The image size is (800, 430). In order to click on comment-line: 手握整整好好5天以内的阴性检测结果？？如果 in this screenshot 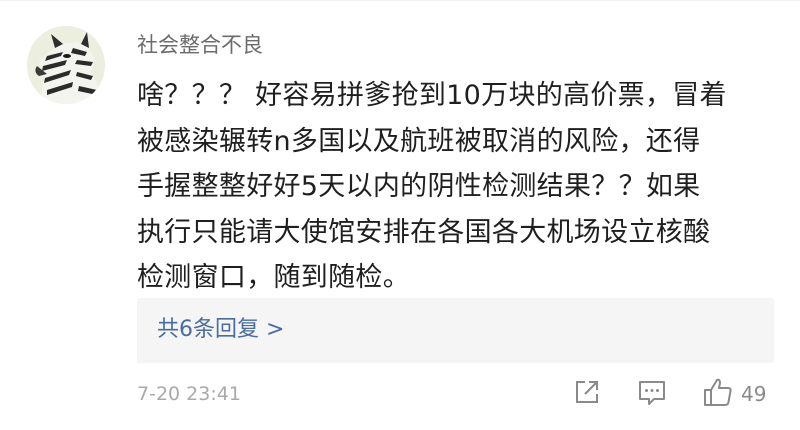, I will do `click(419, 186)`.